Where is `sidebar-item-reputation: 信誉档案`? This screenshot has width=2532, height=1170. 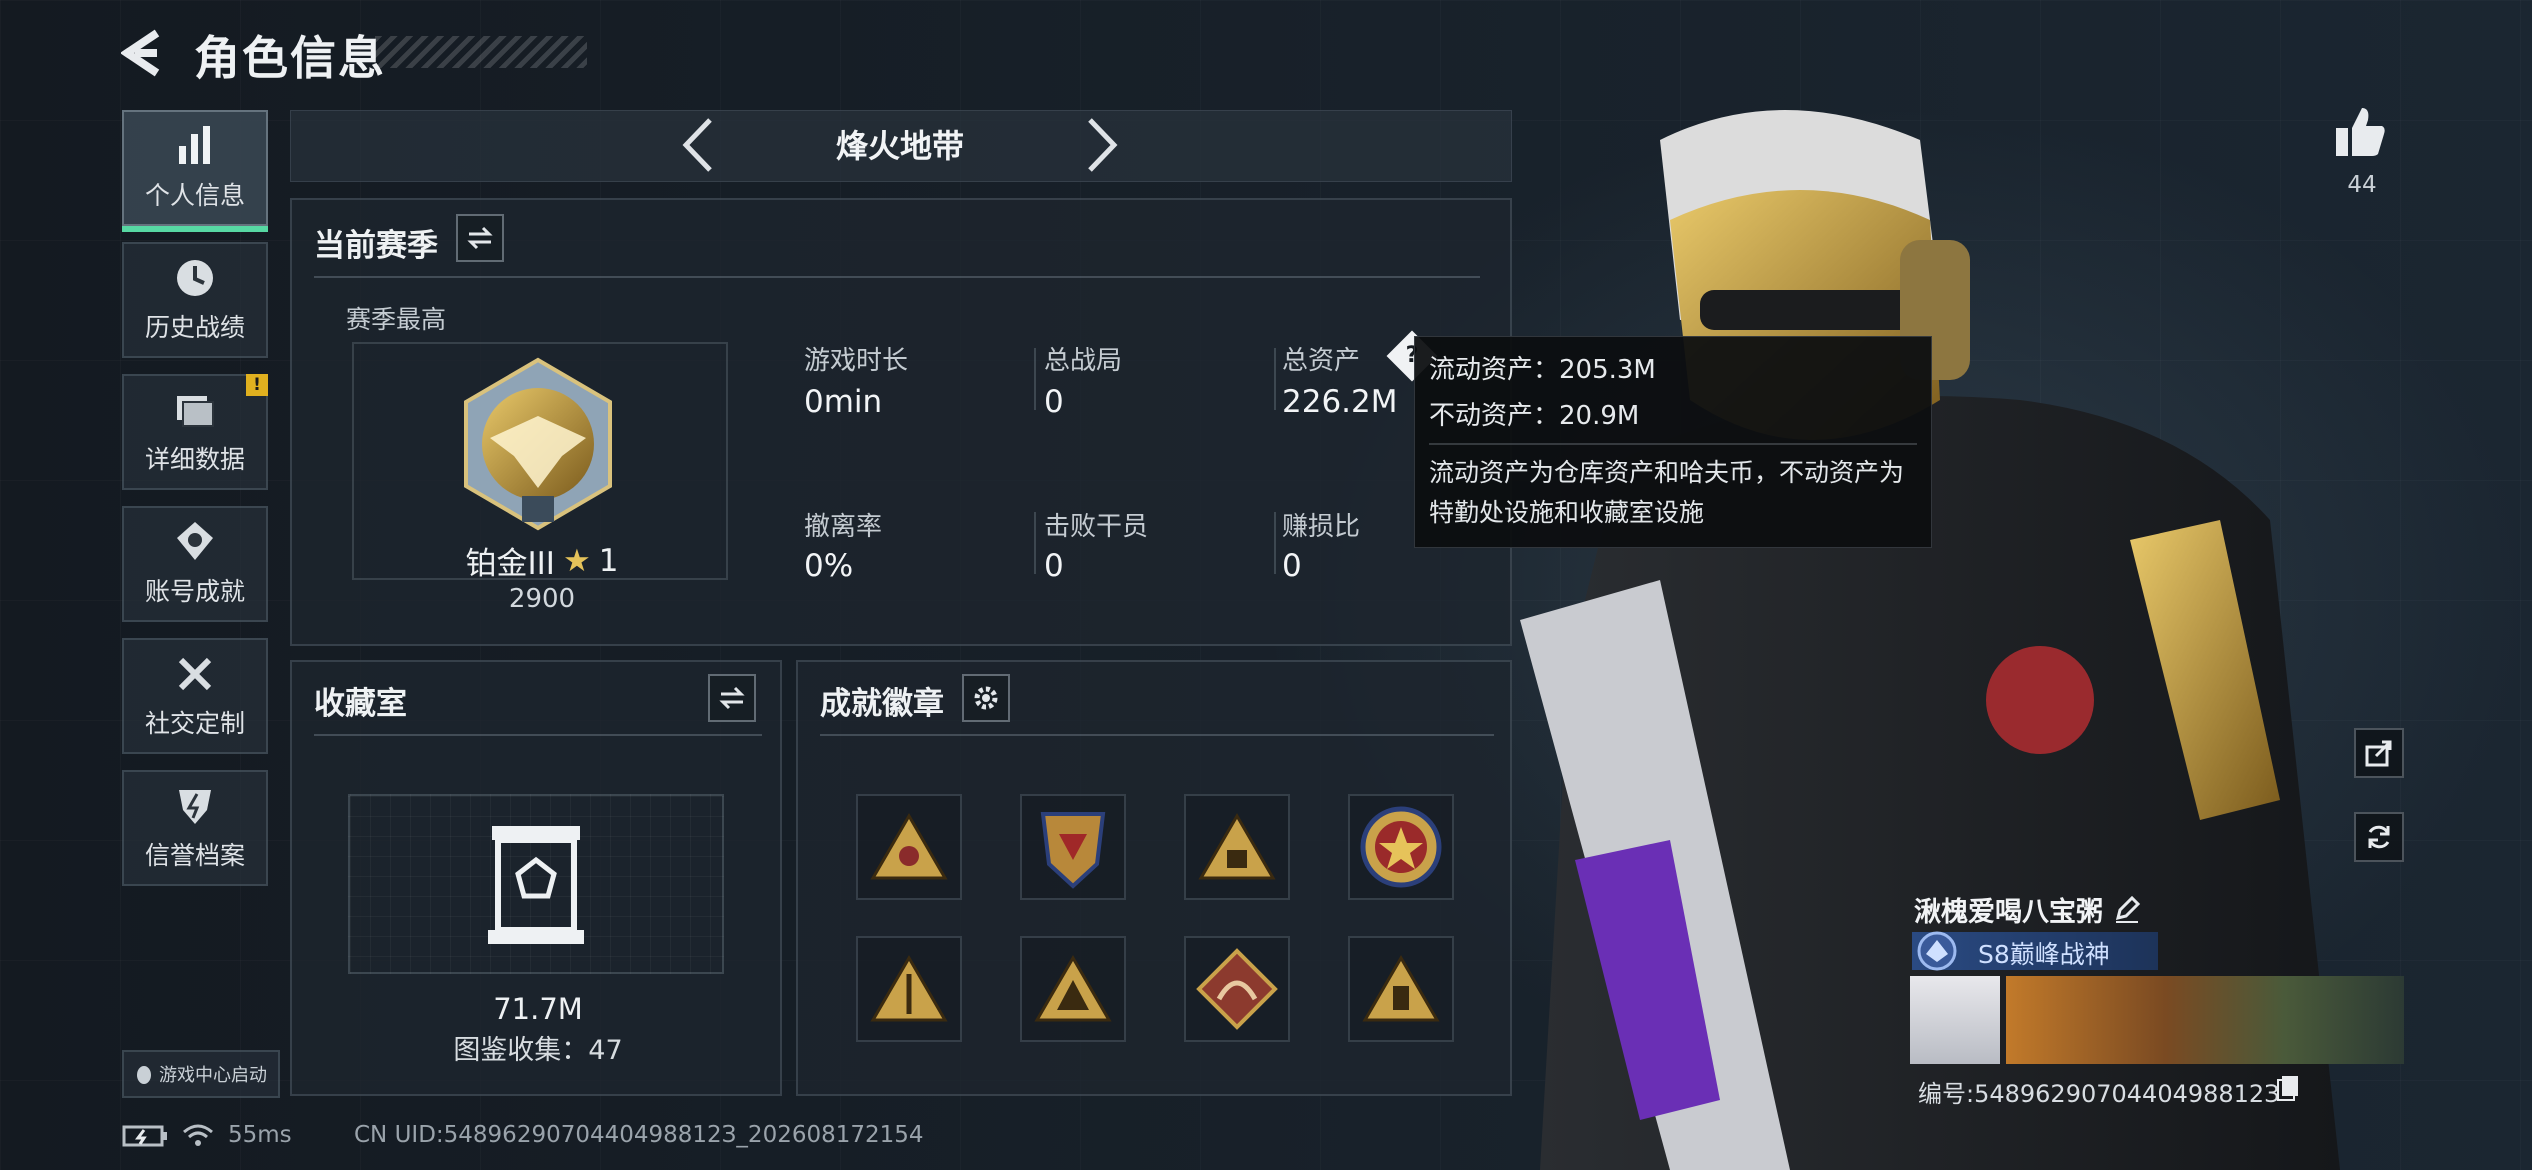 sidebar-item-reputation: 信誉档案 is located at coordinates (195, 828).